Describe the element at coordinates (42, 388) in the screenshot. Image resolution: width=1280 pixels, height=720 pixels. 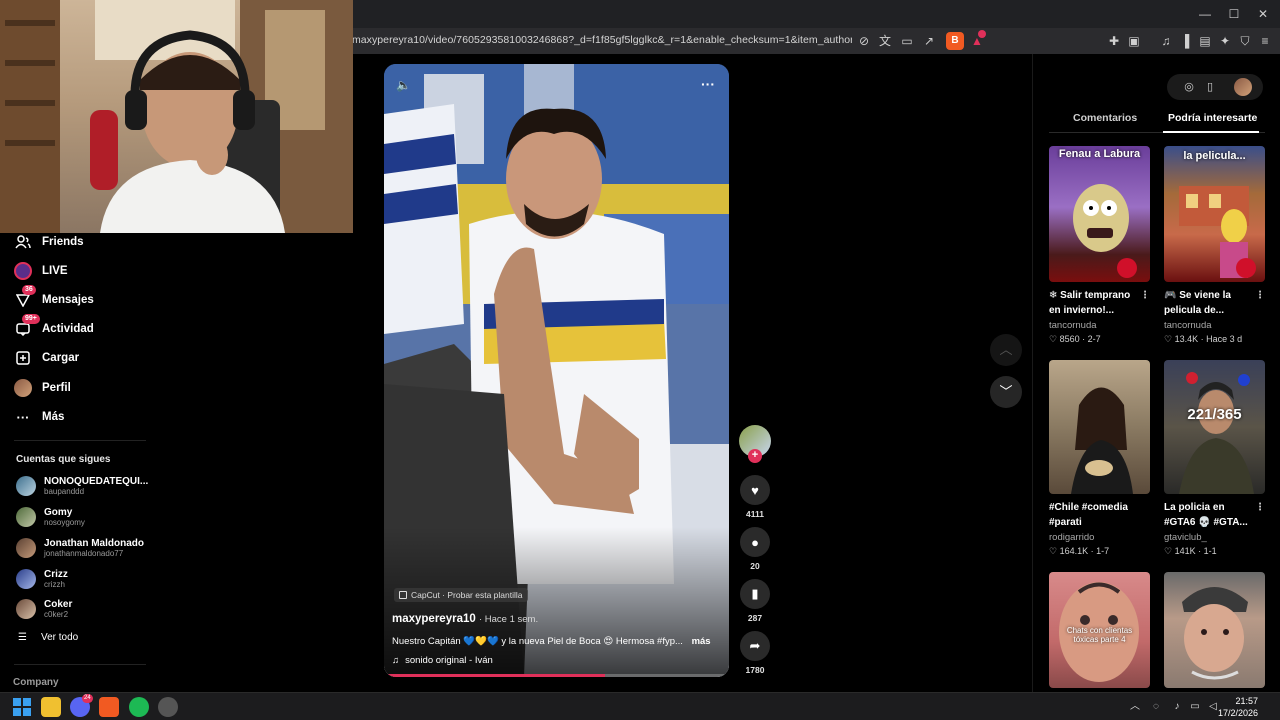
I see `nav-profile: Perfil` at that location.